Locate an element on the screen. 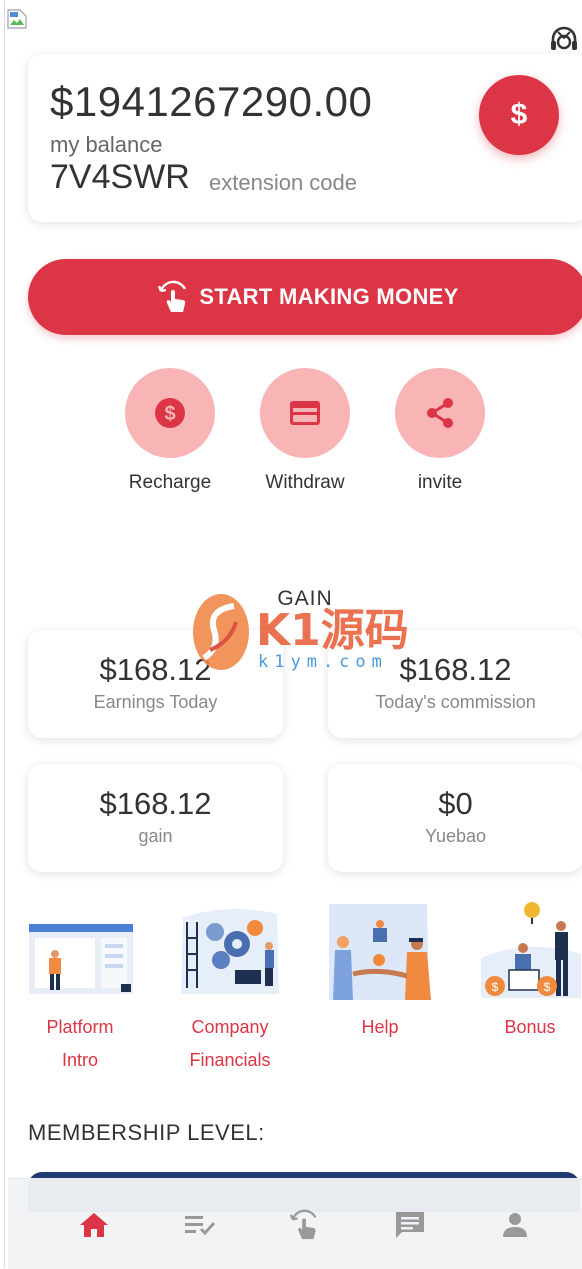 This screenshot has width=582, height=1269. bonus-item: $ $ Bonus is located at coordinates (528, 971).